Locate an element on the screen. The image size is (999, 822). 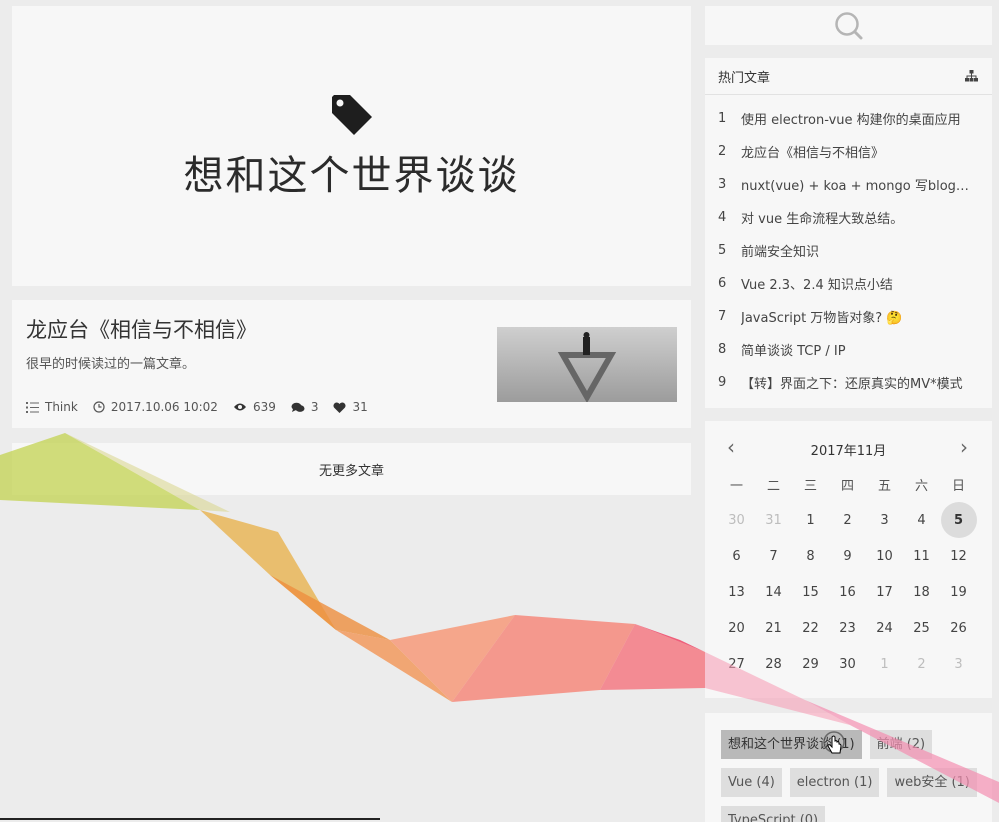
date-label: 2017.10.06 10:02 is located at coordinates (164, 407).